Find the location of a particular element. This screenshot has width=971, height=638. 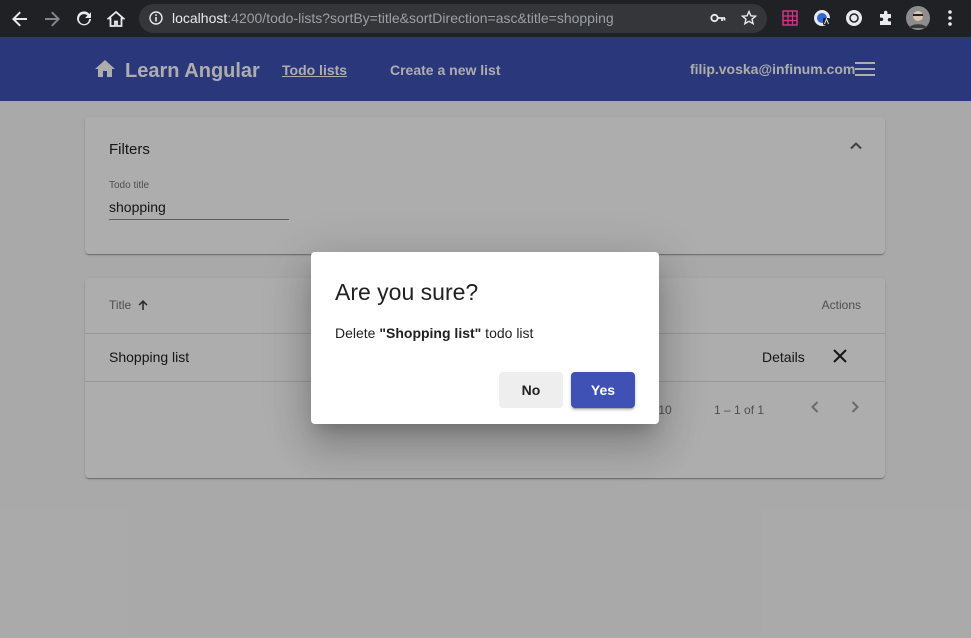

dialog-message-prefix: Delete is located at coordinates (357, 333).